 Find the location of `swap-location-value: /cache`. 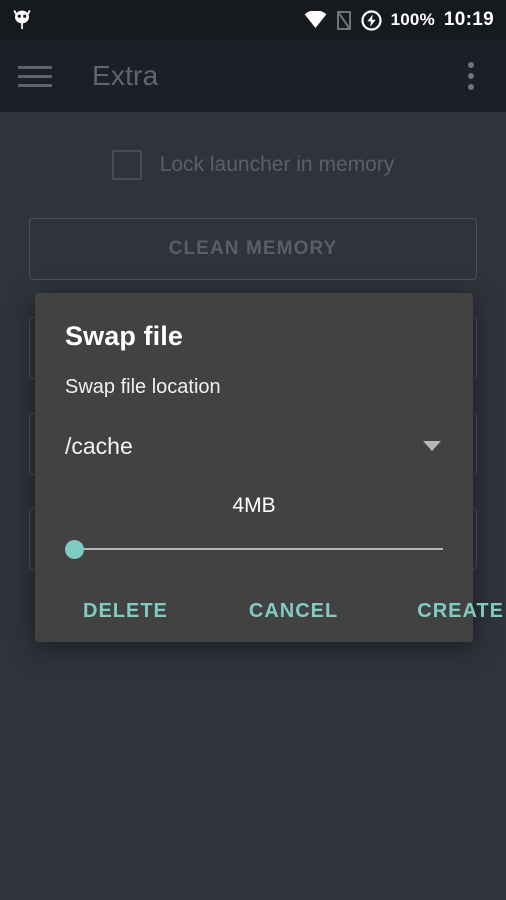

swap-location-value: /cache is located at coordinates (99, 445).